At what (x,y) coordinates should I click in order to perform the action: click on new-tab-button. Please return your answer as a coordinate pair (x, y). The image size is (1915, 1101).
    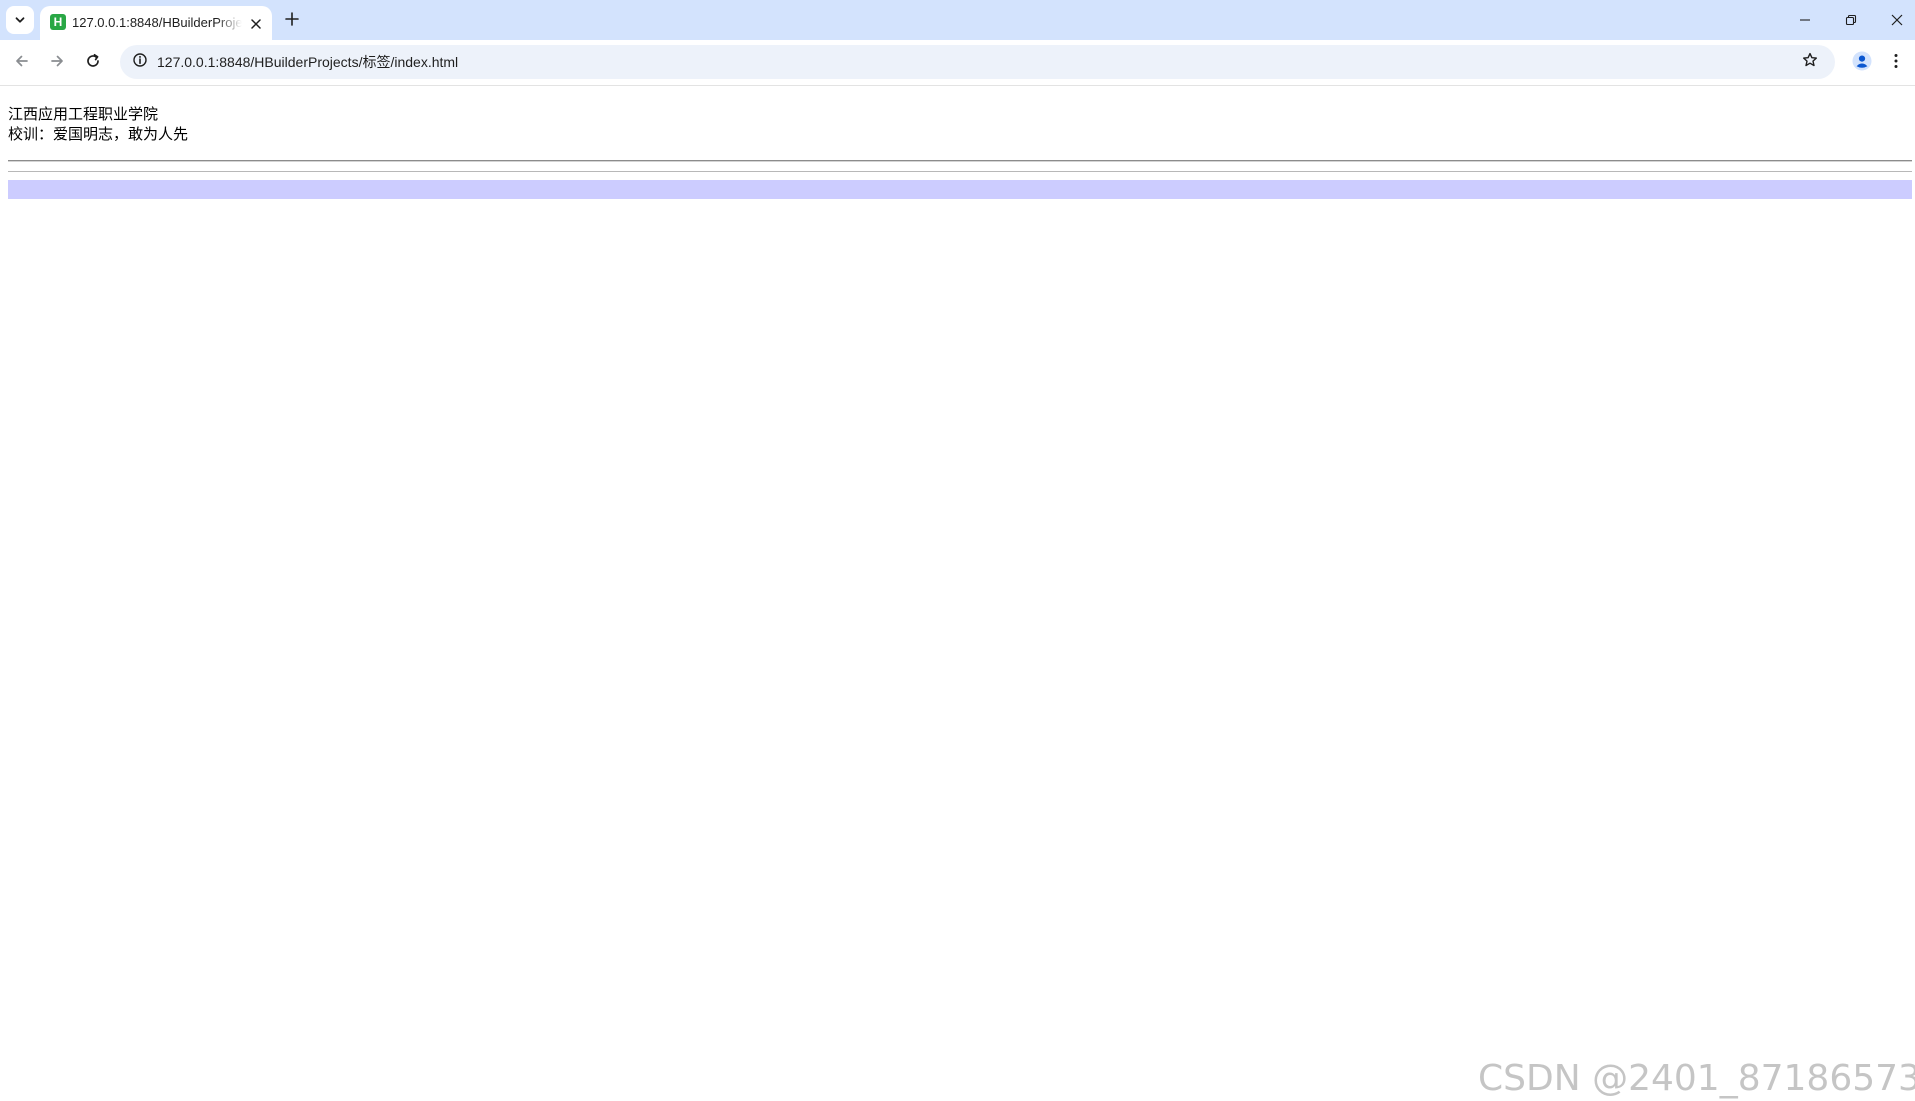
    Looking at the image, I should click on (292, 20).